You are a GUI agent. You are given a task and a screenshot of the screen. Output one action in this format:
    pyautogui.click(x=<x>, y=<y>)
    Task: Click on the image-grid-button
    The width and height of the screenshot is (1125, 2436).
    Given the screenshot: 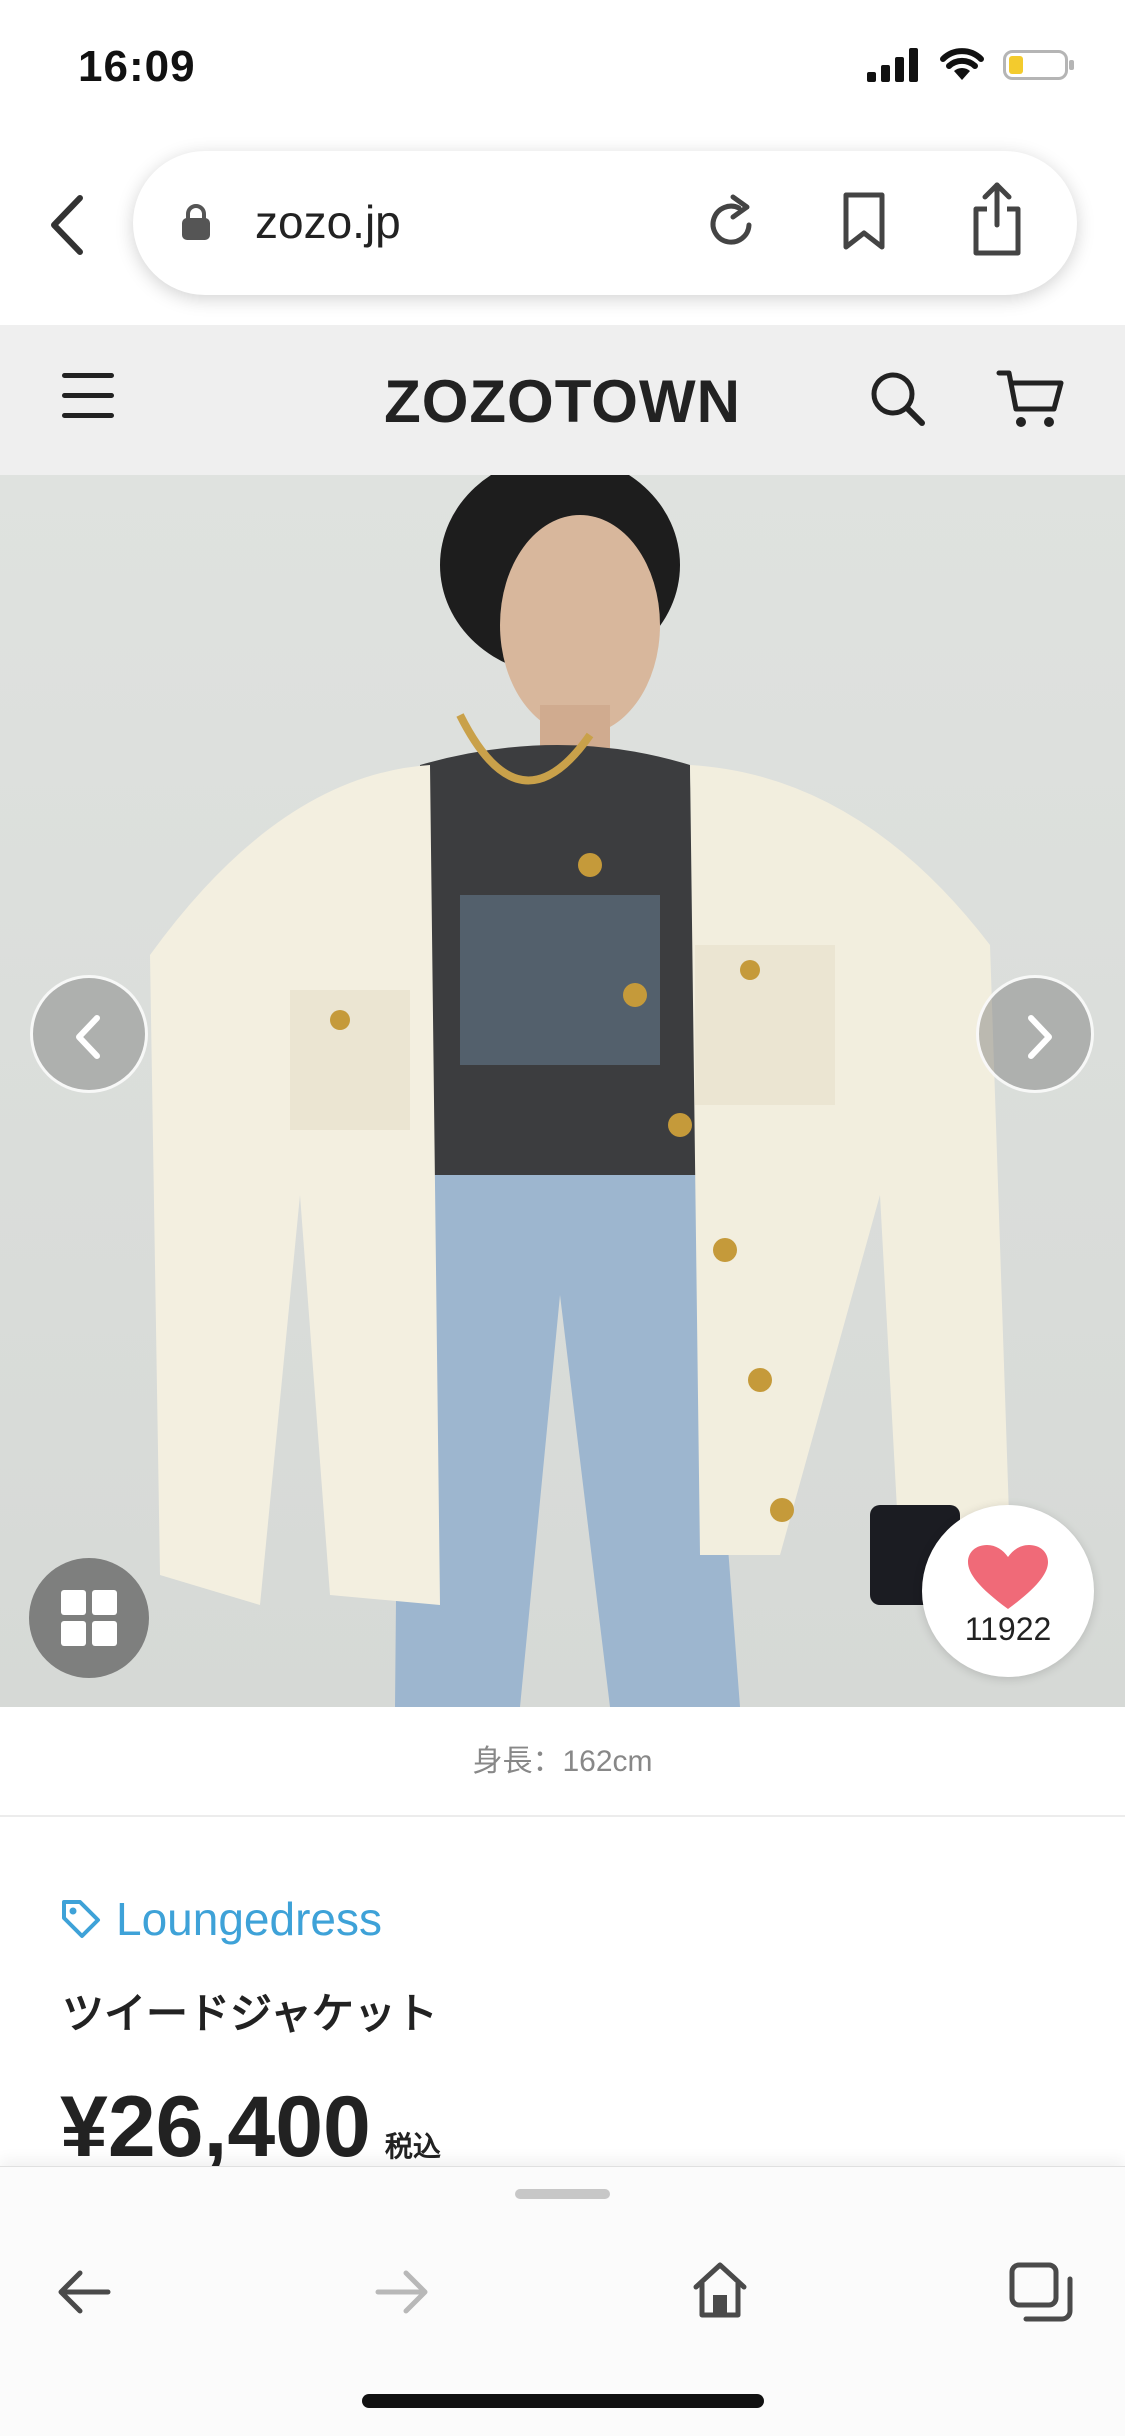 What is the action you would take?
    pyautogui.click(x=89, y=1618)
    